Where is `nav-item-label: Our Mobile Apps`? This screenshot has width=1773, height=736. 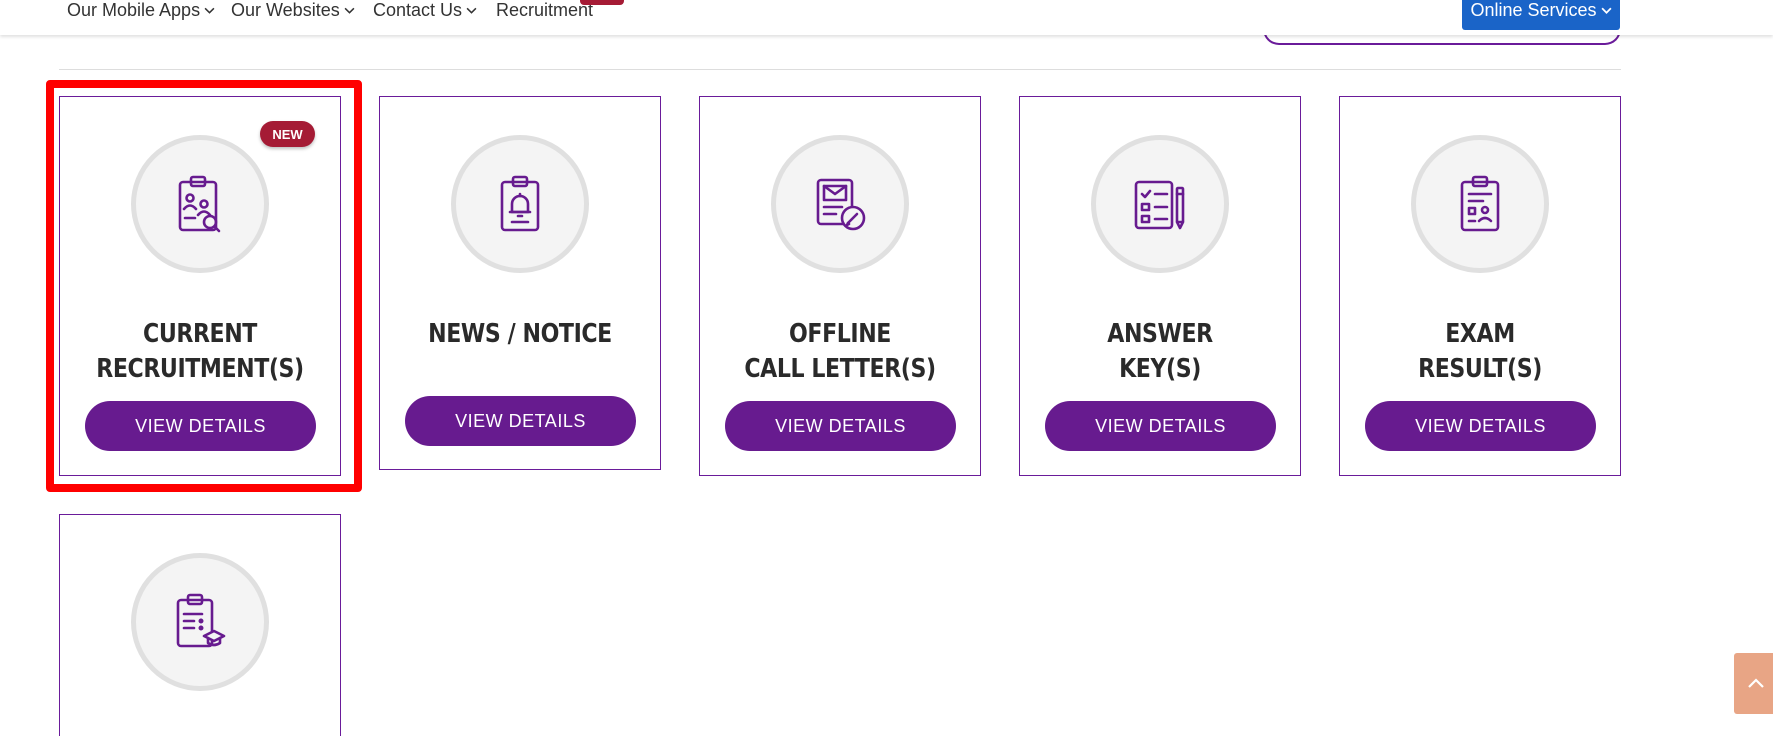
nav-item-label: Our Mobile Apps is located at coordinates (134, 10).